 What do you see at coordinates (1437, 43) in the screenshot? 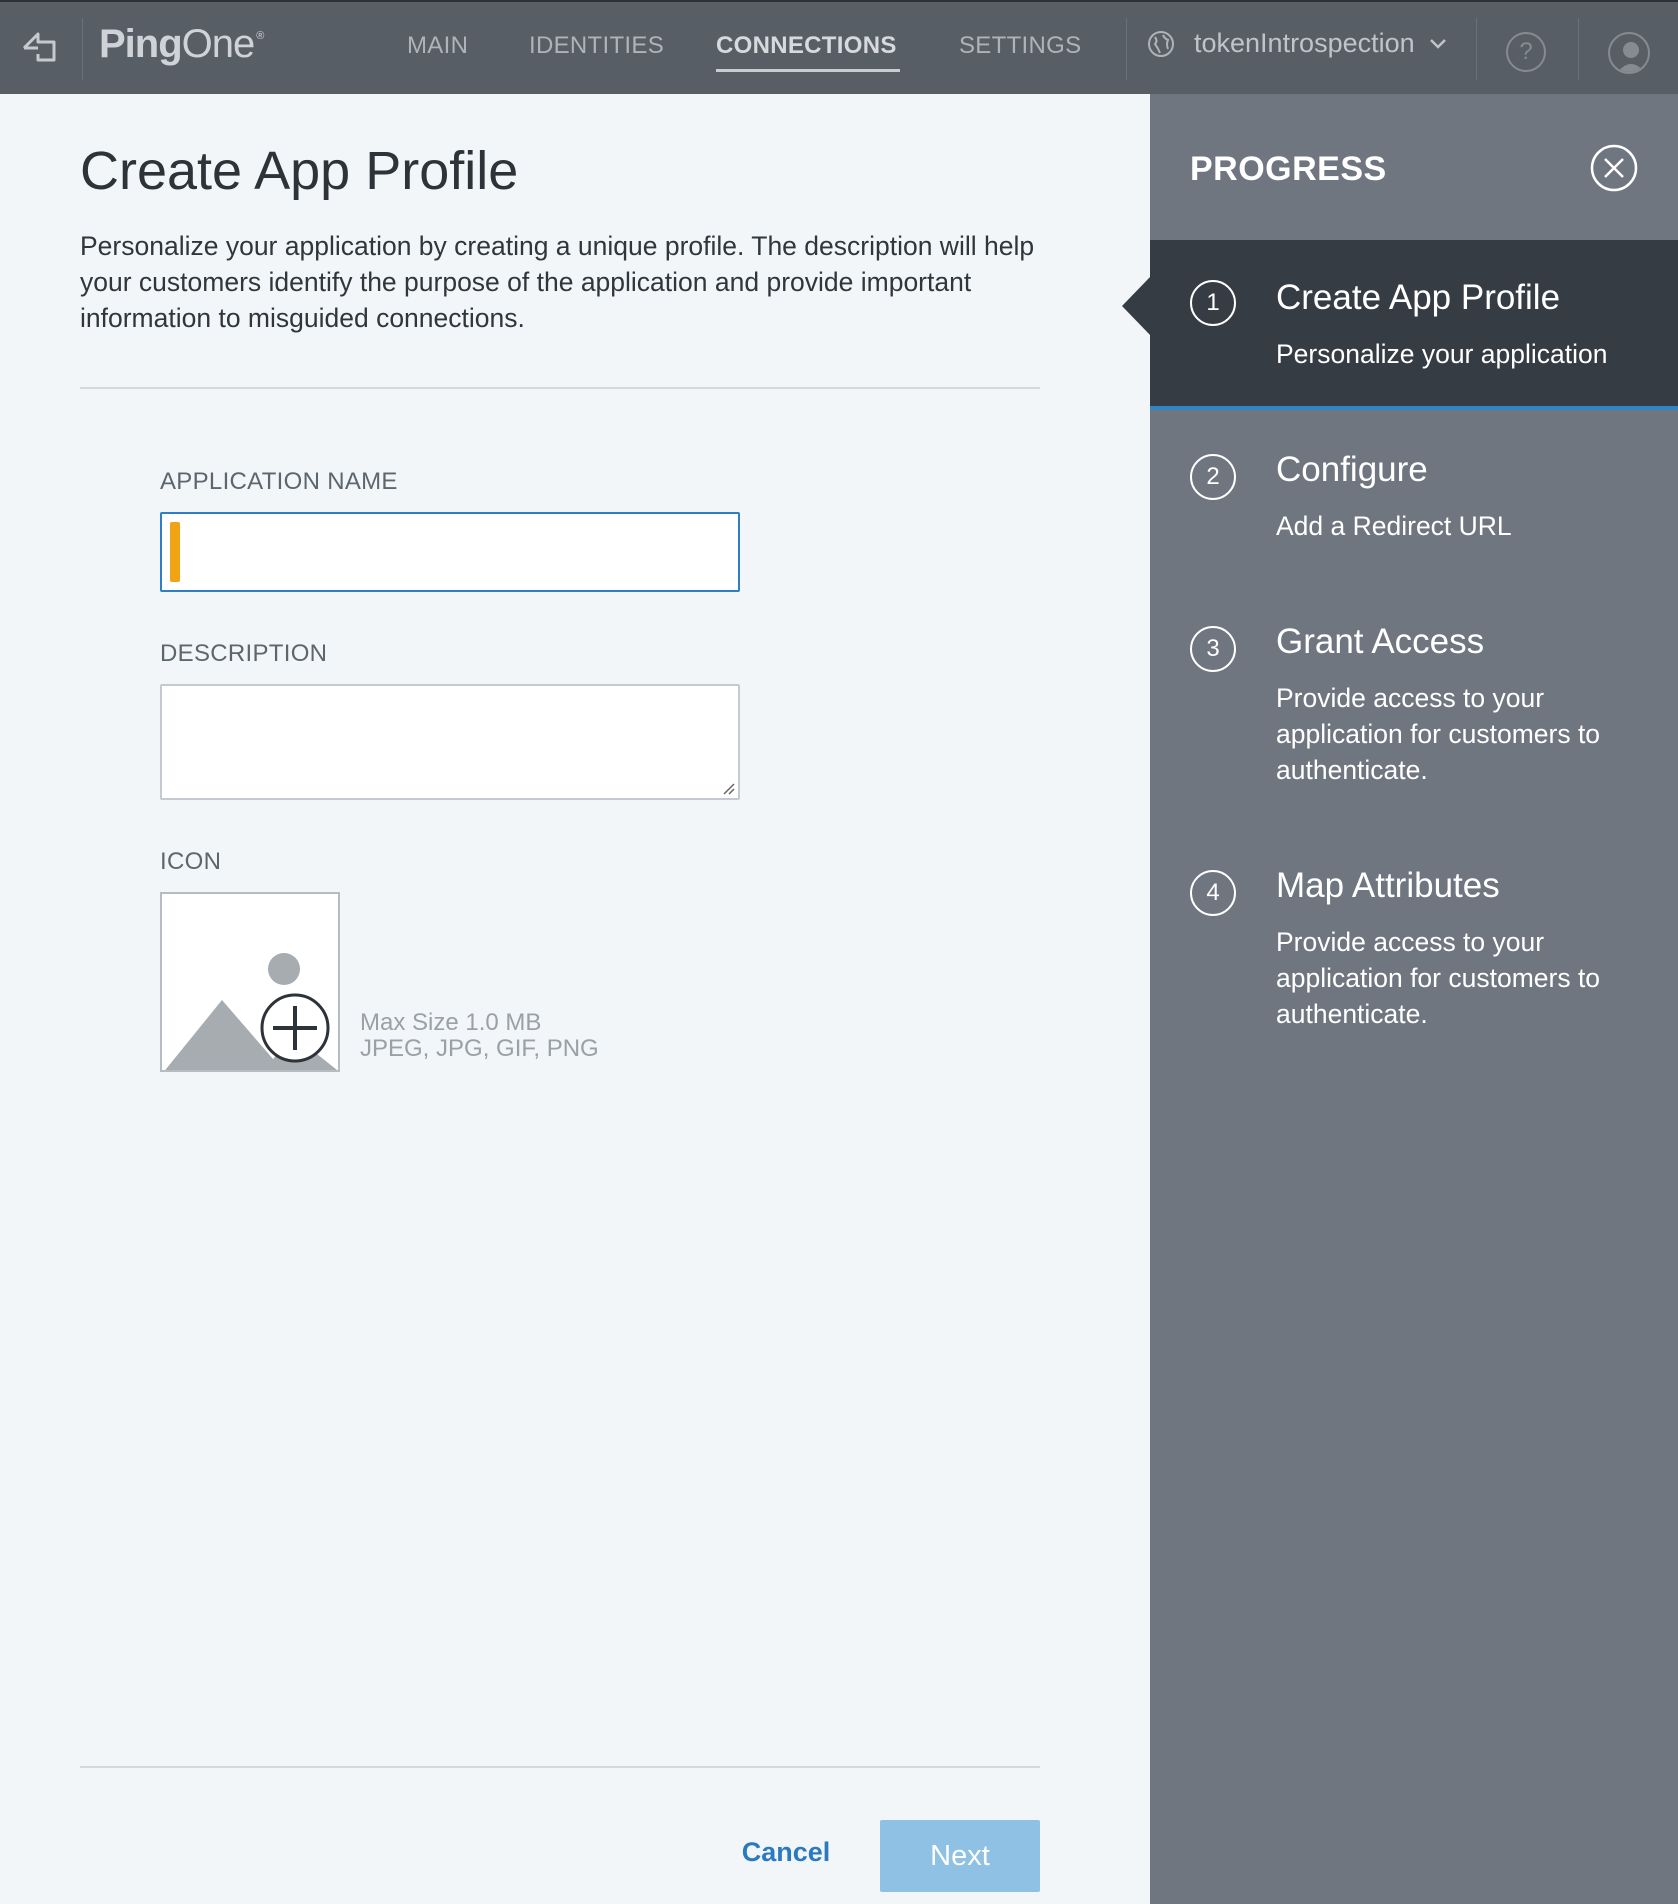
I see `chevron-down-icon` at bounding box center [1437, 43].